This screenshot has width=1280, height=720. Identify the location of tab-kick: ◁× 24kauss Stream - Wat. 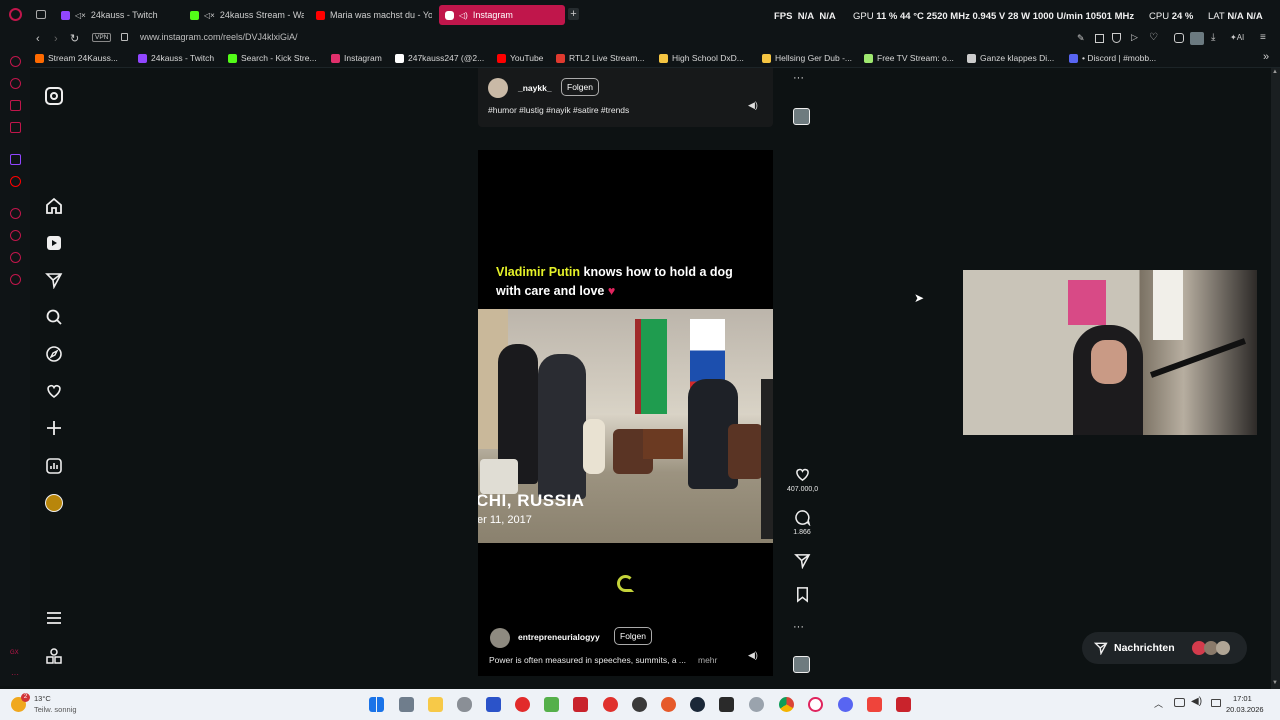
(244, 15).